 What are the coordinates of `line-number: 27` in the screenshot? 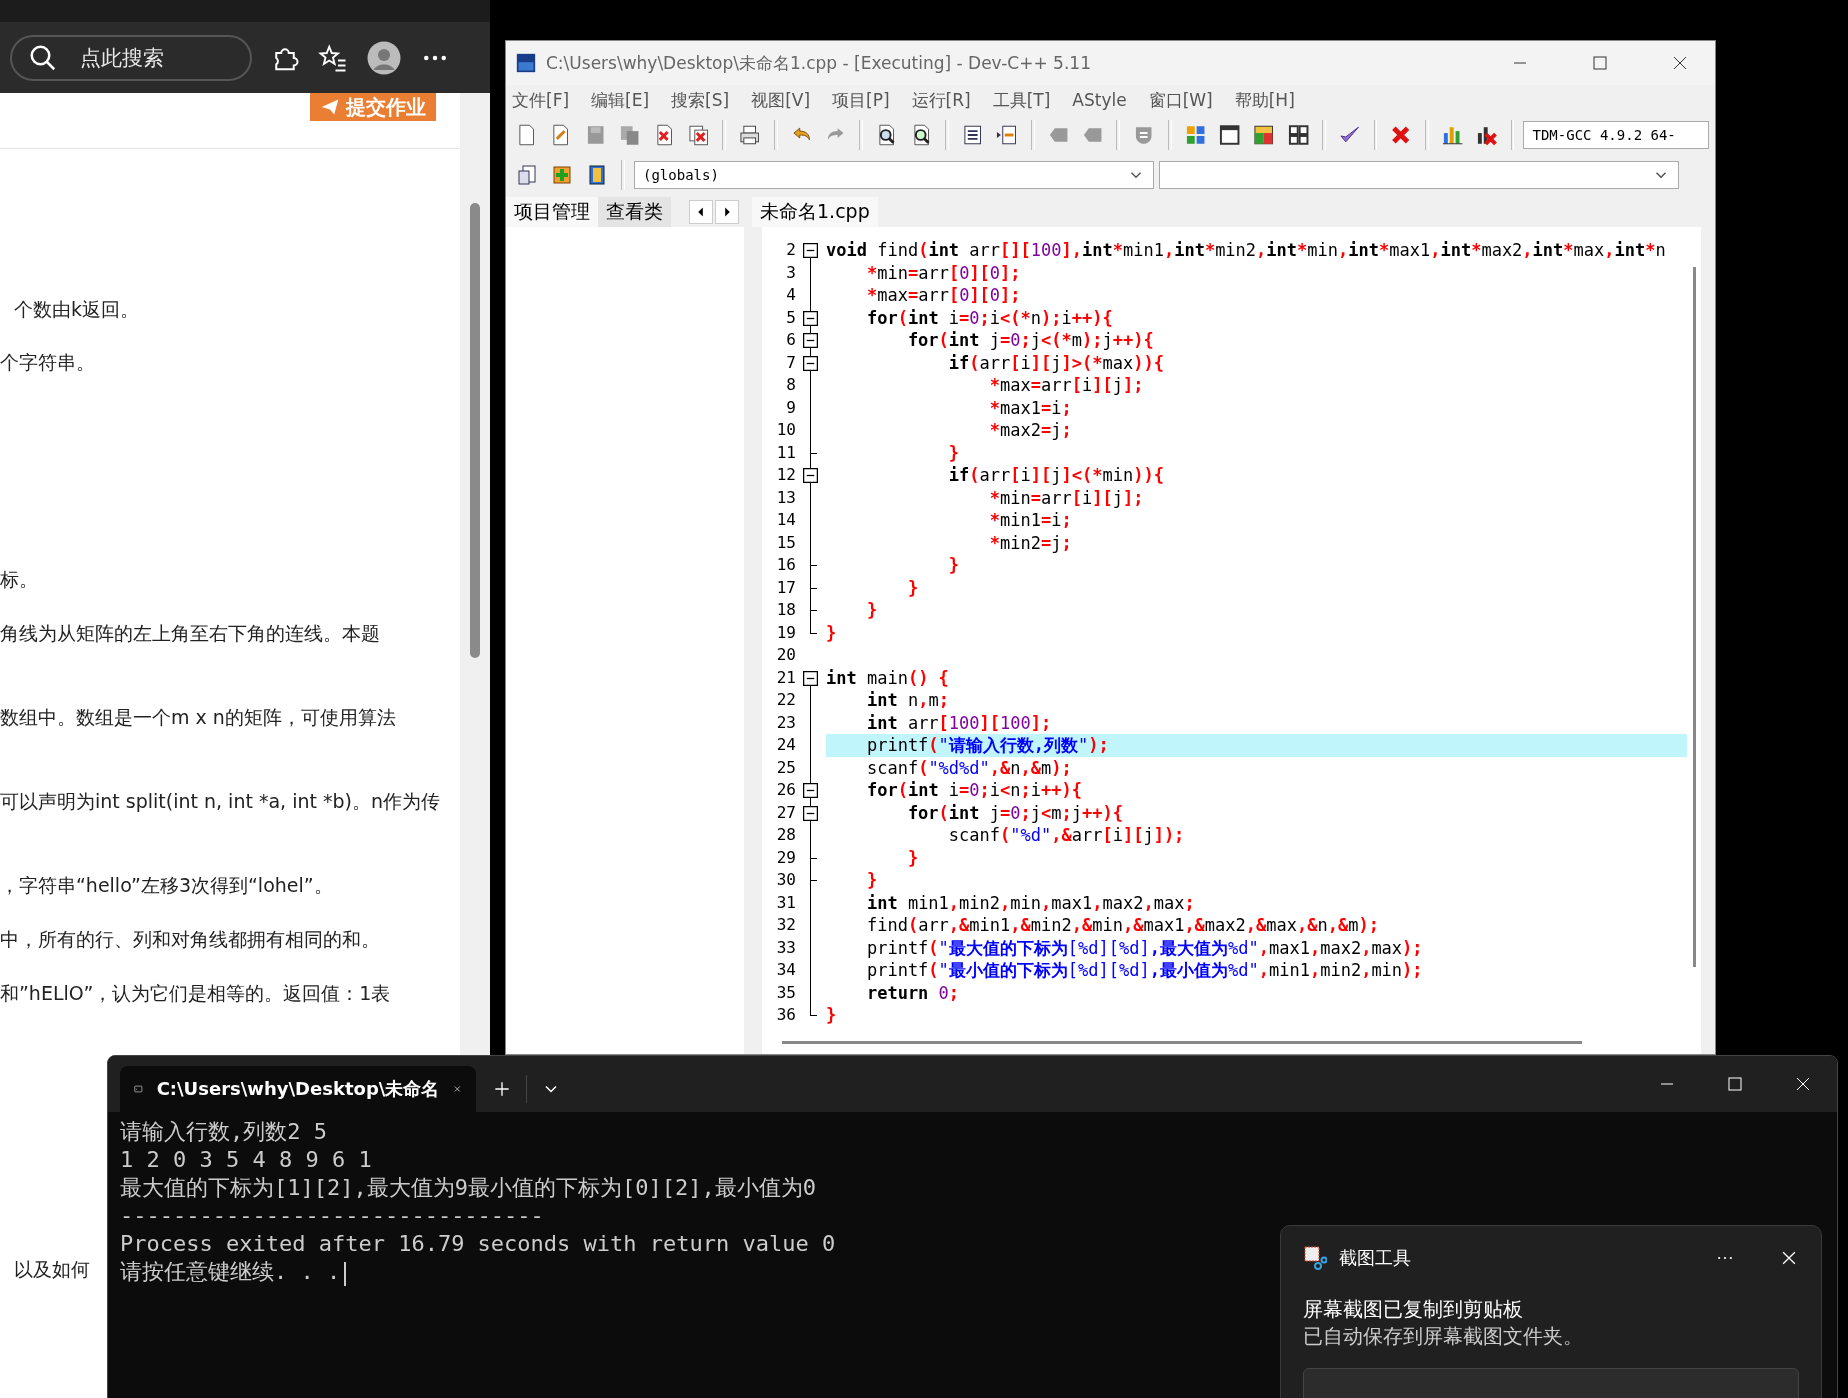 It's located at (786, 812).